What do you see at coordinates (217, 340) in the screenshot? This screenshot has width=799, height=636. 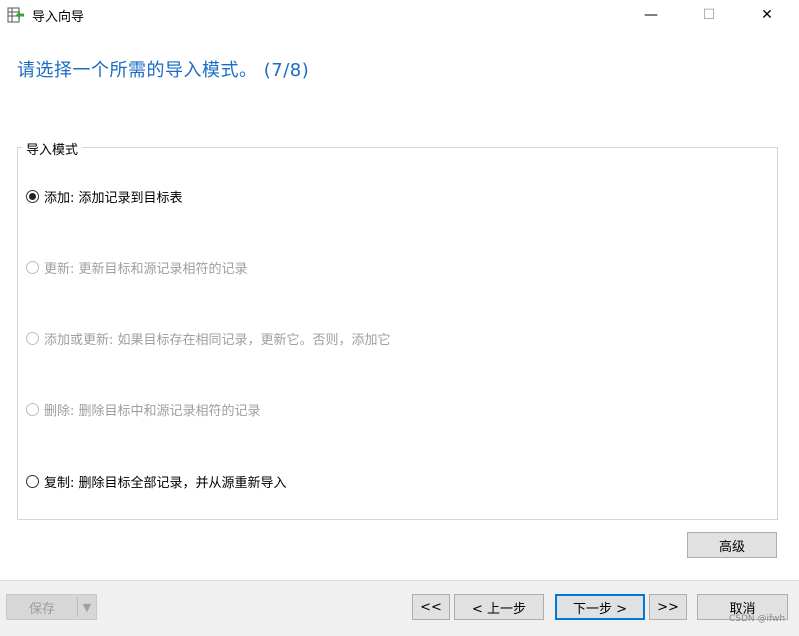 I see `option-label: 添加或更新: 如果目标存在相同记录，更新它。否则，添加它` at bounding box center [217, 340].